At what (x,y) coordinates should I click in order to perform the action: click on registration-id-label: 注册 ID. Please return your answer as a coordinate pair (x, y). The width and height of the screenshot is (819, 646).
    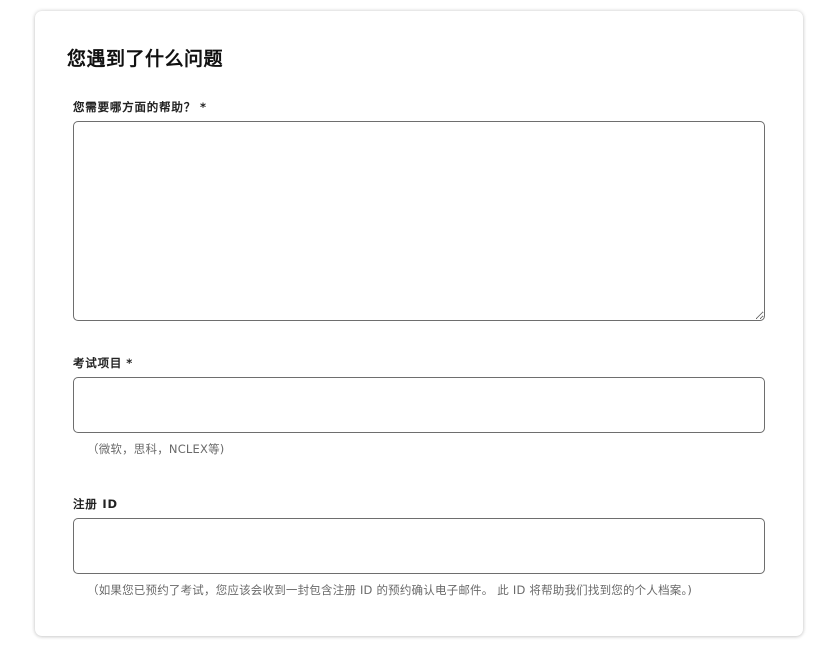
    Looking at the image, I should click on (95, 504).